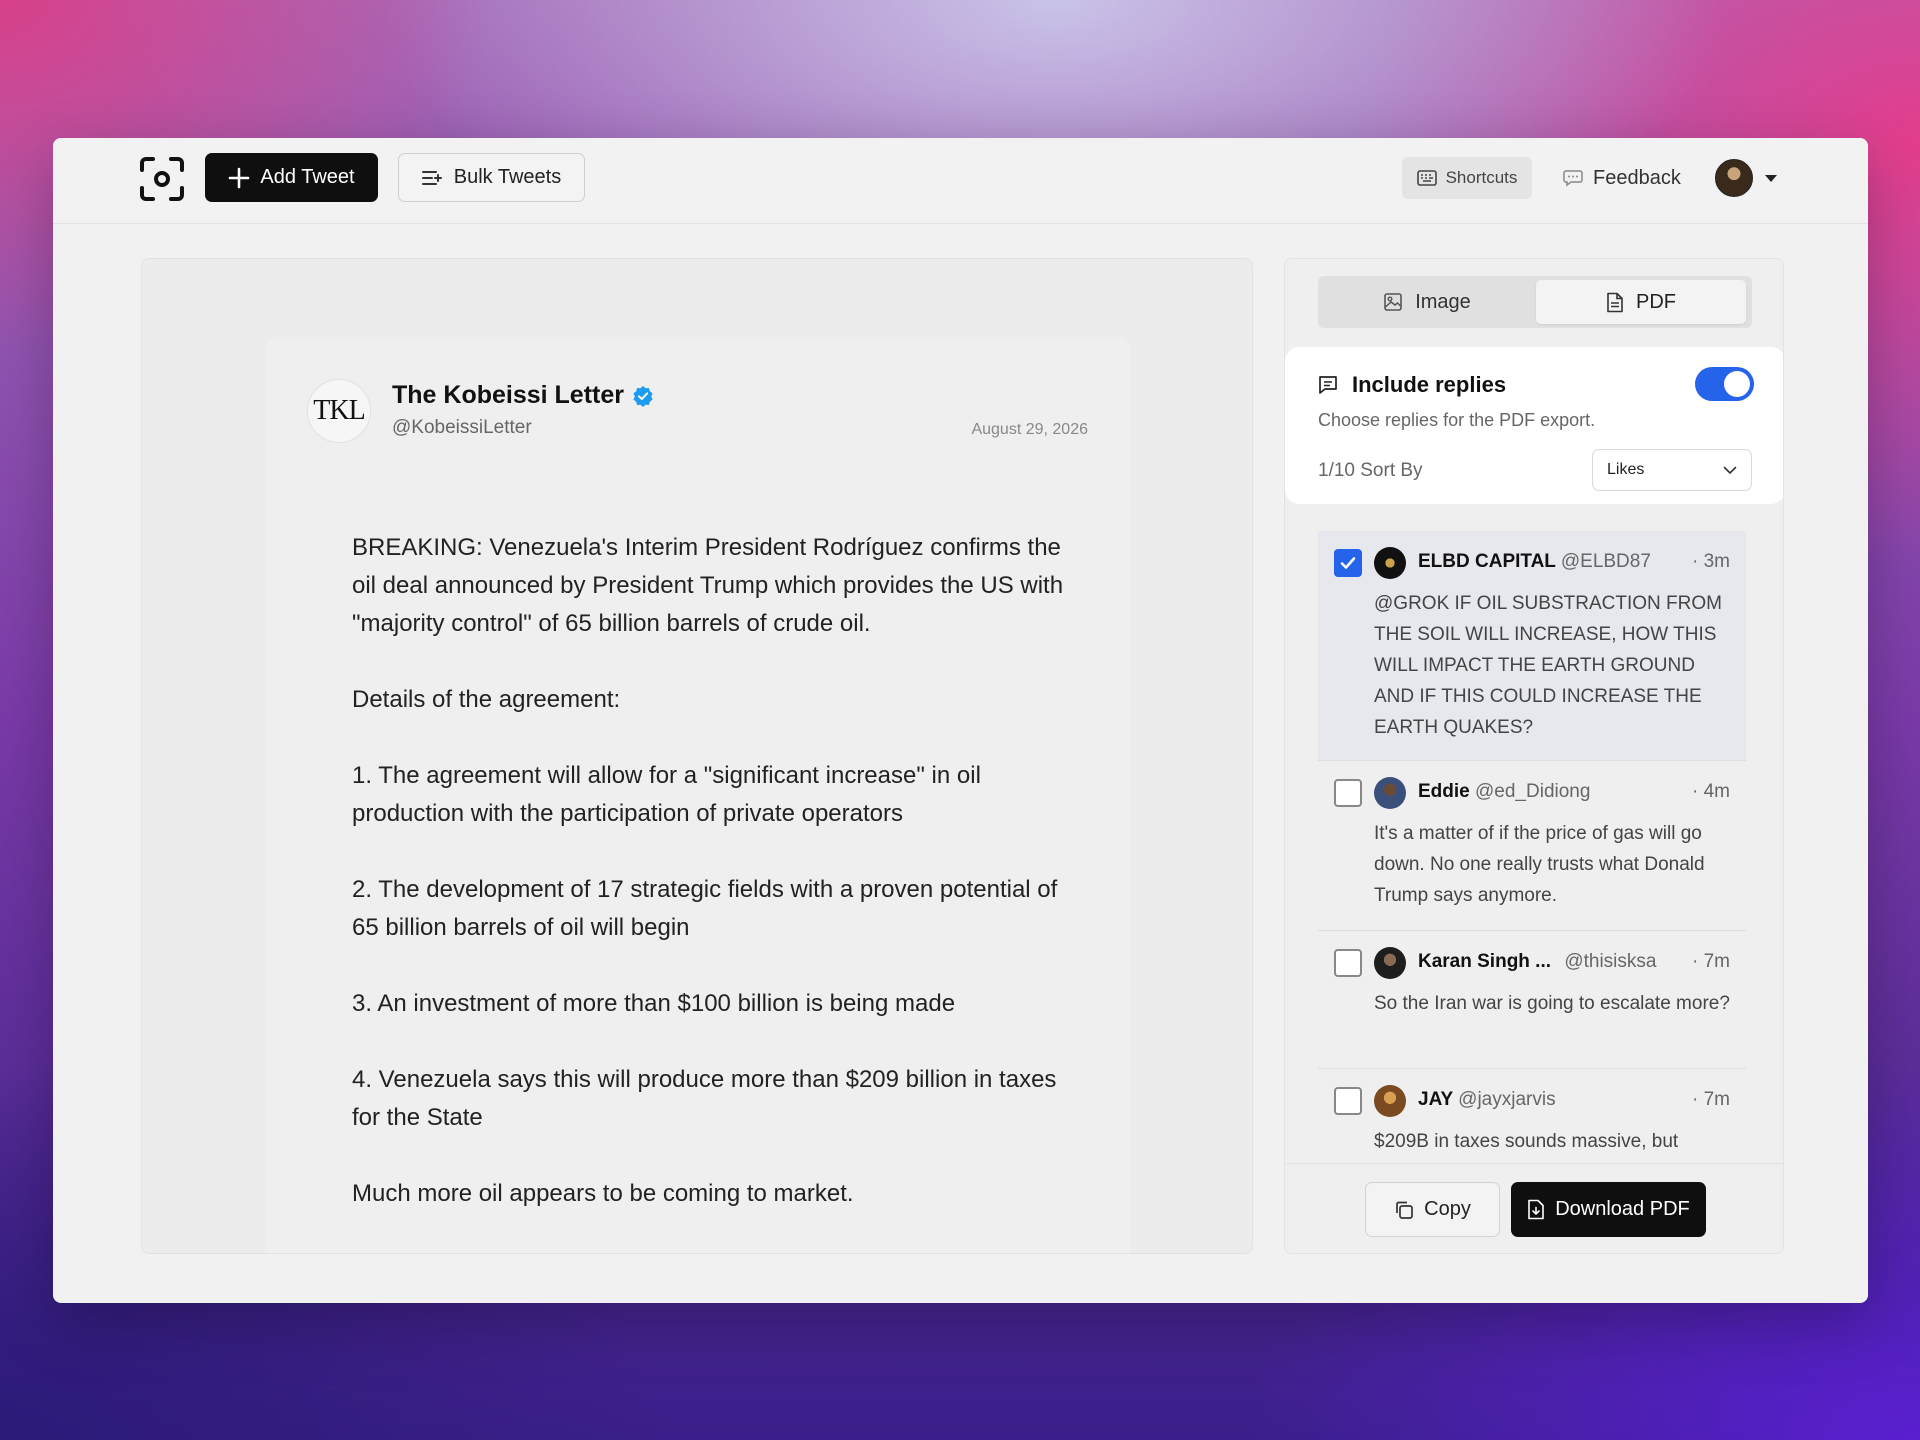 The width and height of the screenshot is (1920, 1440). I want to click on author-handle: @KobeissiLetter, so click(462, 427).